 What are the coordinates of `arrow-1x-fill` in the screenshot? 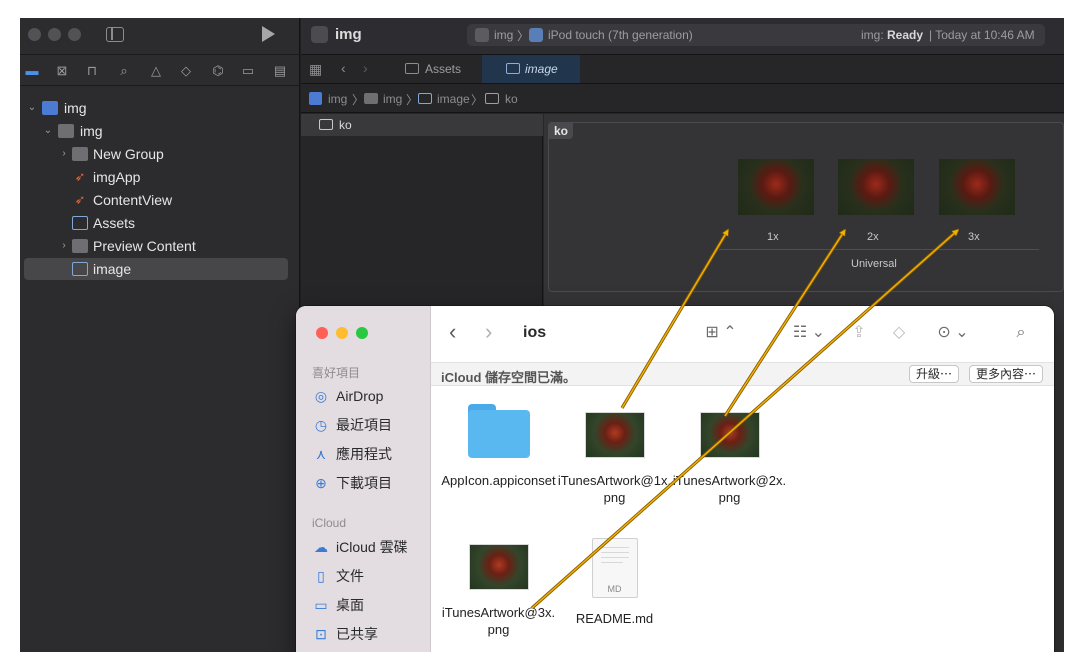 It's located at (674, 319).